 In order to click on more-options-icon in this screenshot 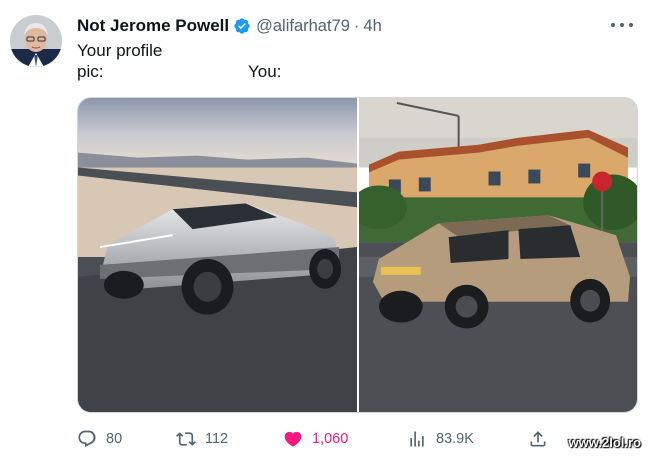, I will do `click(622, 25)`.